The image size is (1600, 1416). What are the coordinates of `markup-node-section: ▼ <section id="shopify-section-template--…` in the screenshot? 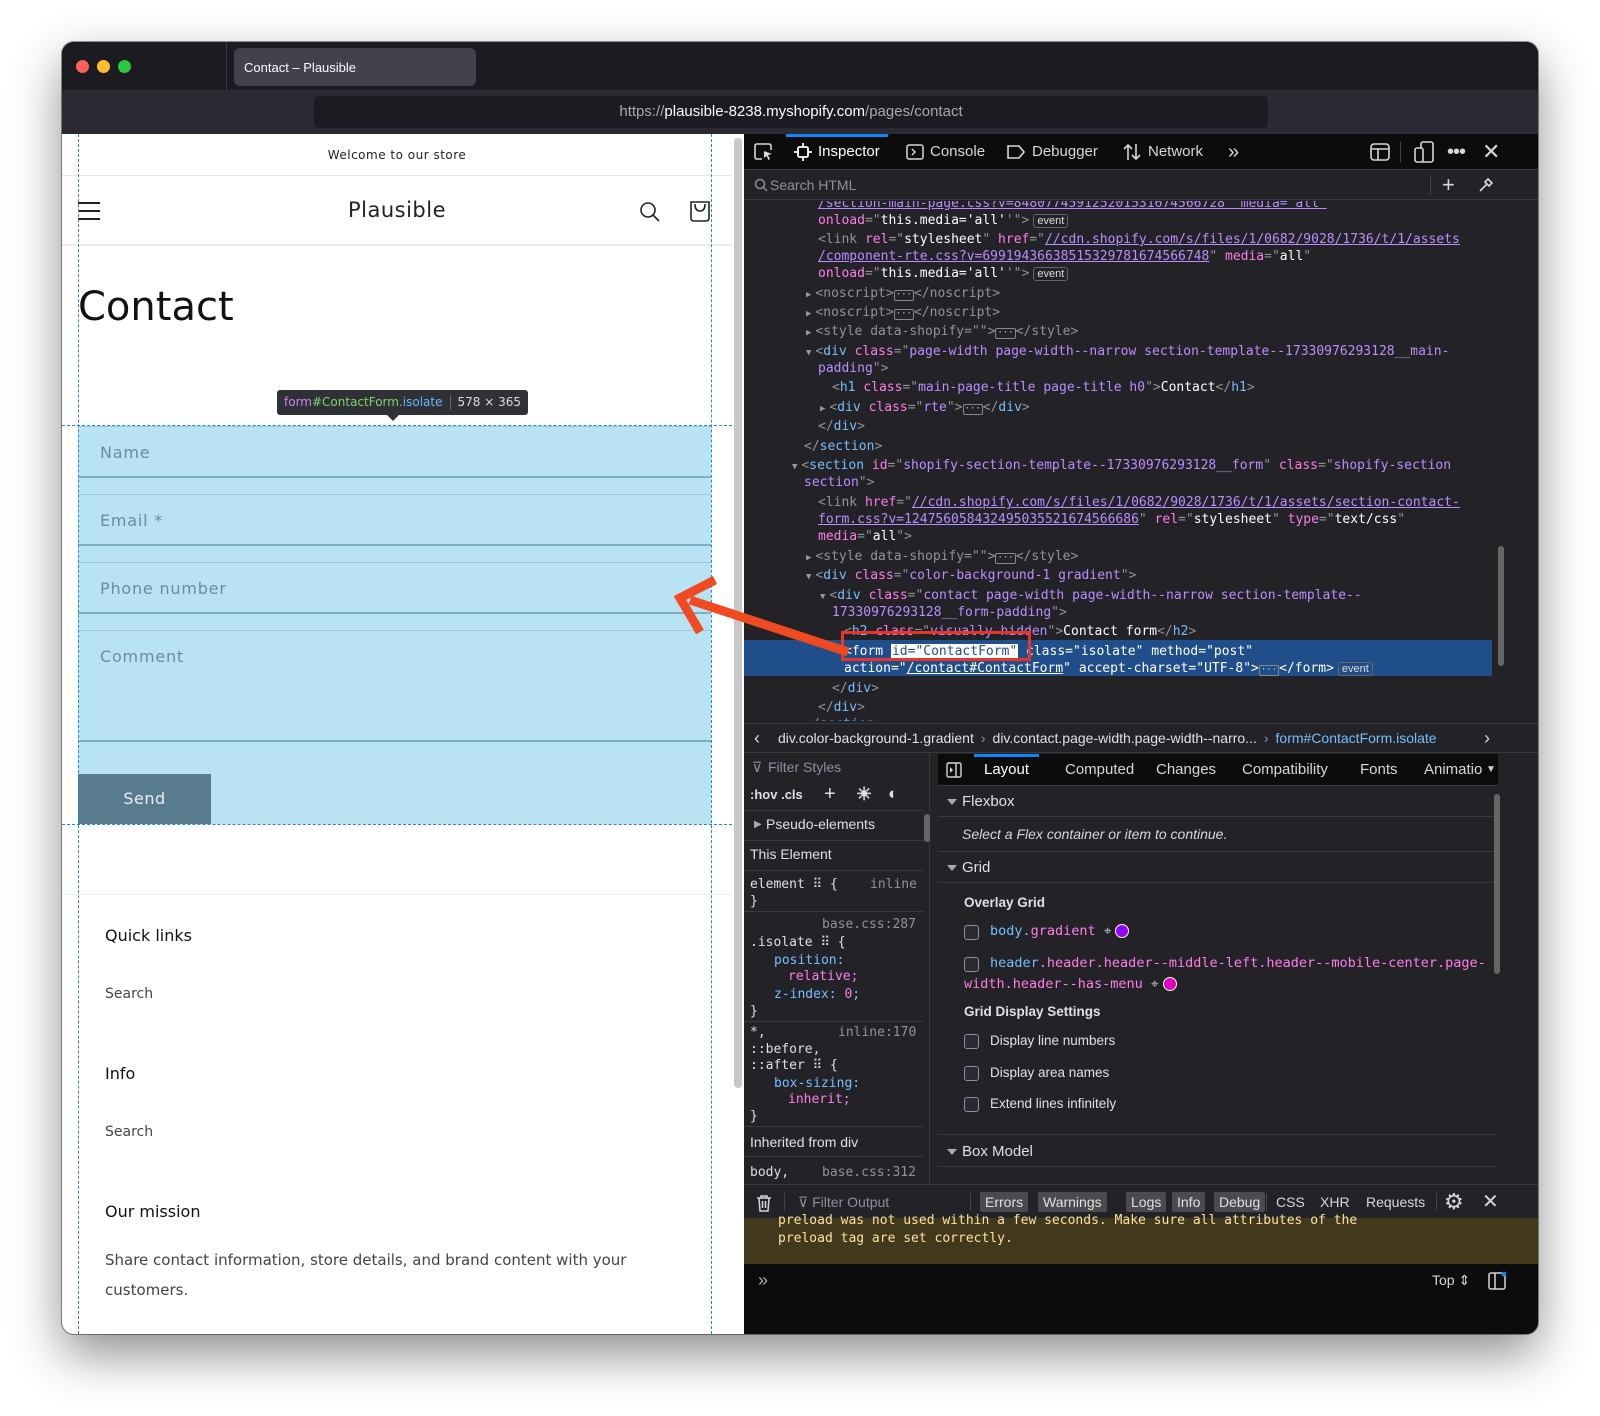 It's located at (1121, 466).